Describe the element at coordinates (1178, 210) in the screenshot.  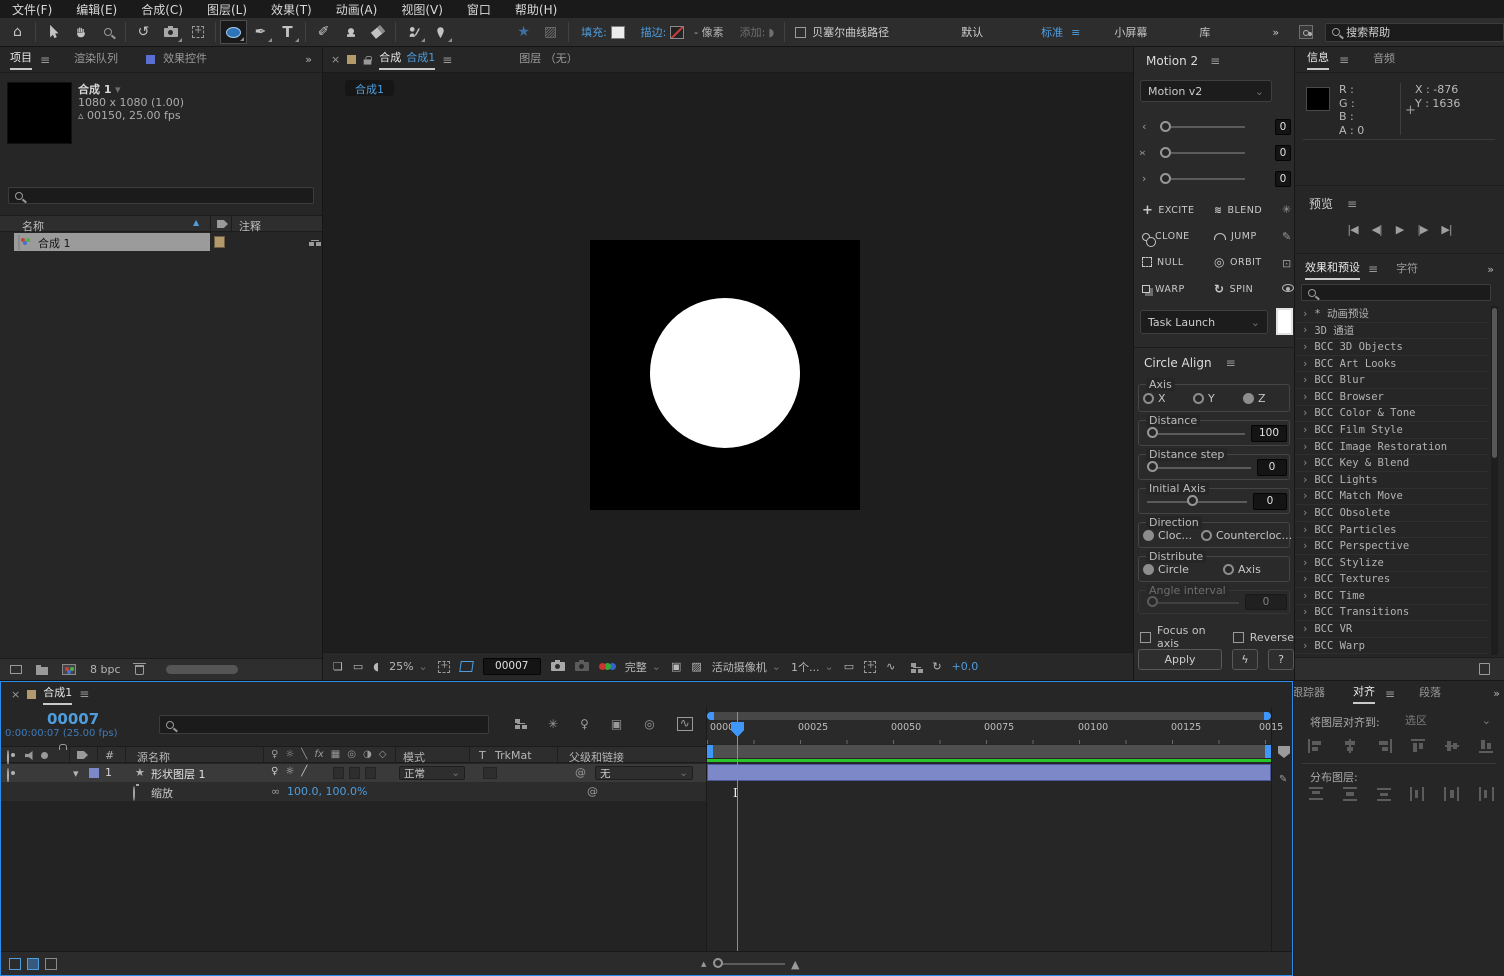
I see `excite-button: + EXCITE` at that location.